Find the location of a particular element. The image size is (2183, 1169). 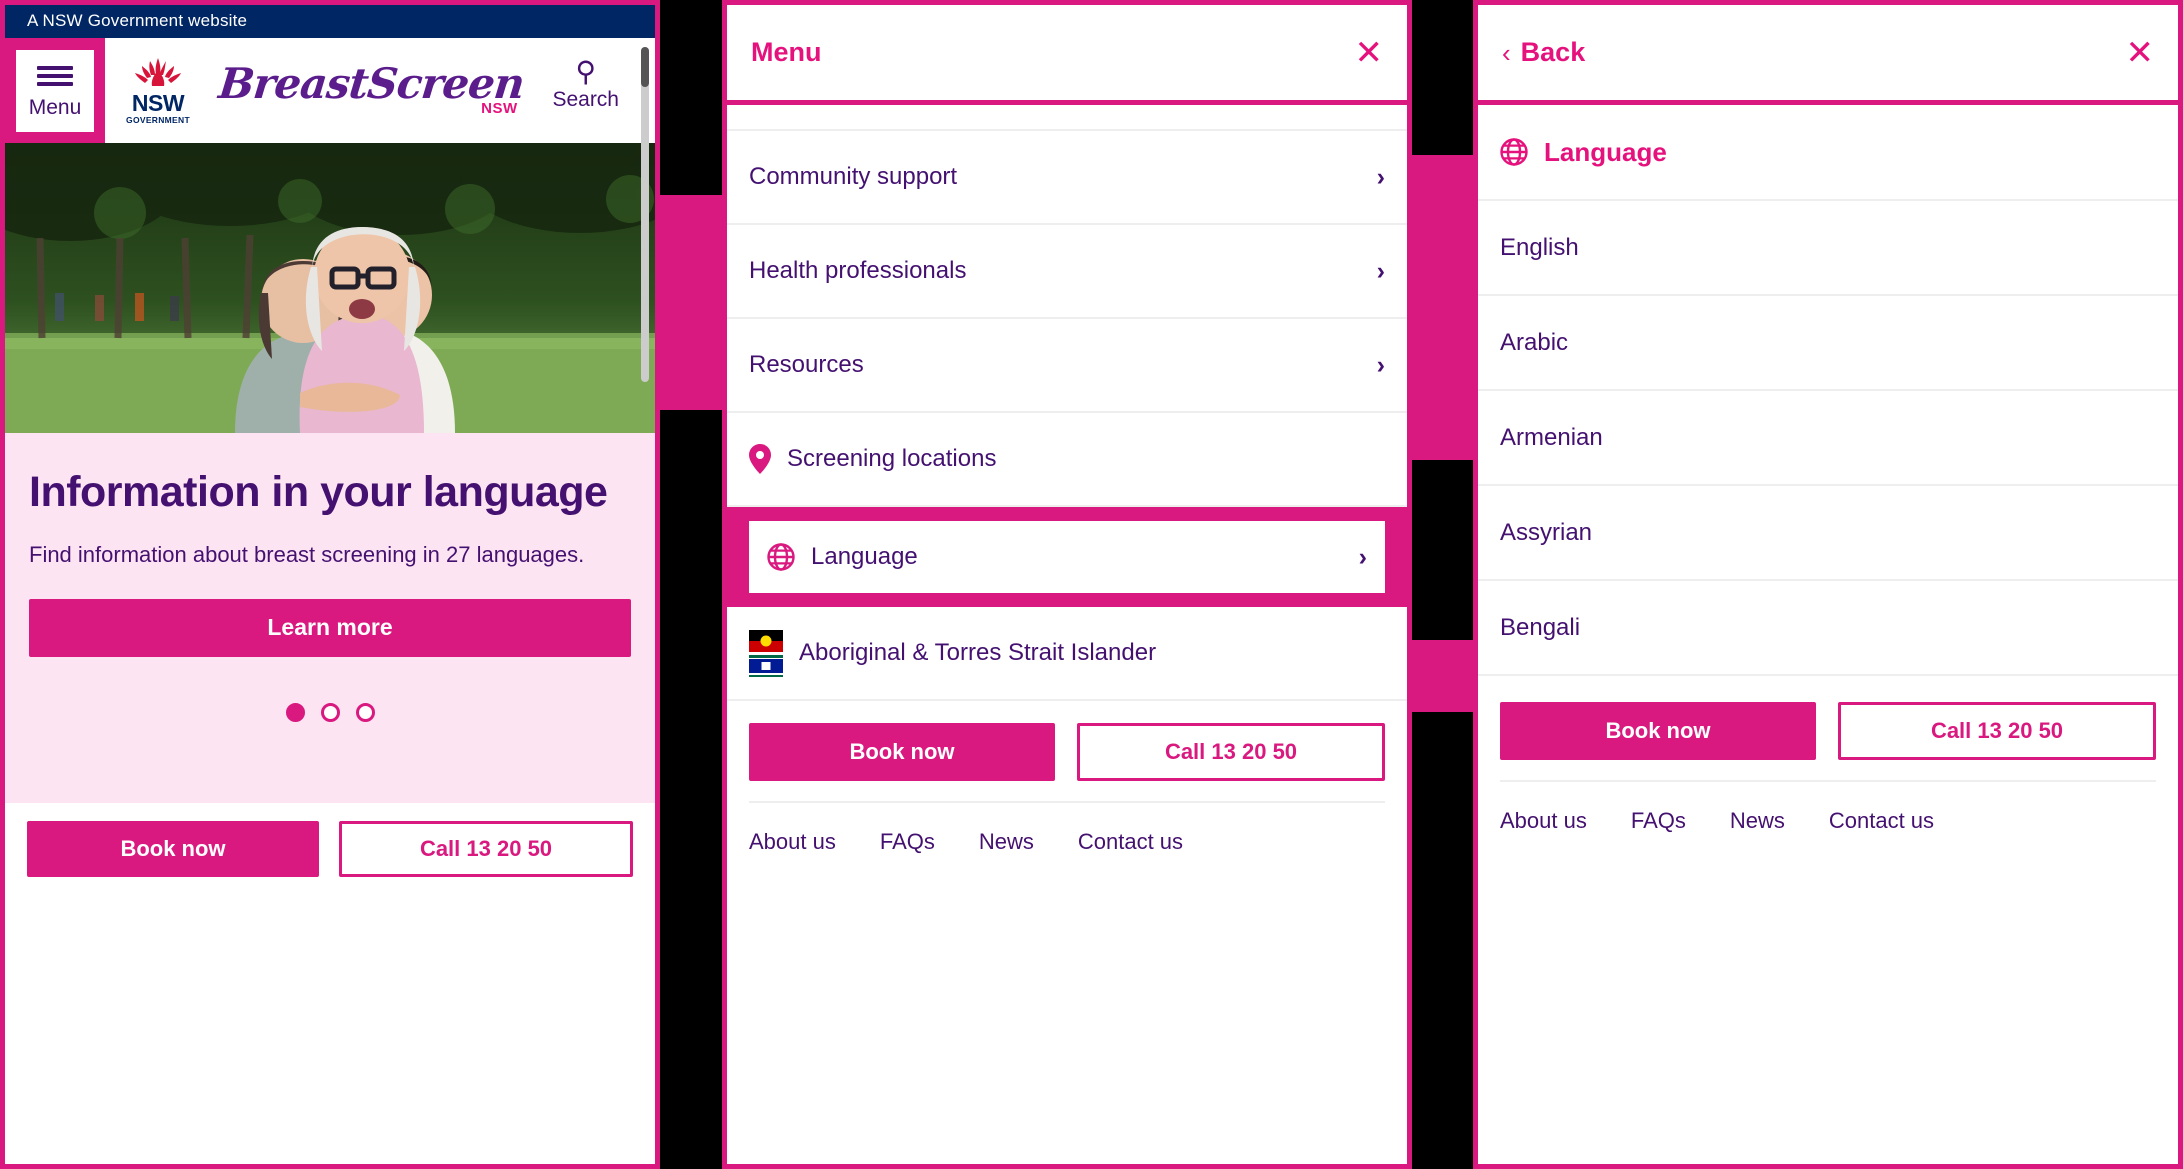

language-option-label: English is located at coordinates (1539, 247).